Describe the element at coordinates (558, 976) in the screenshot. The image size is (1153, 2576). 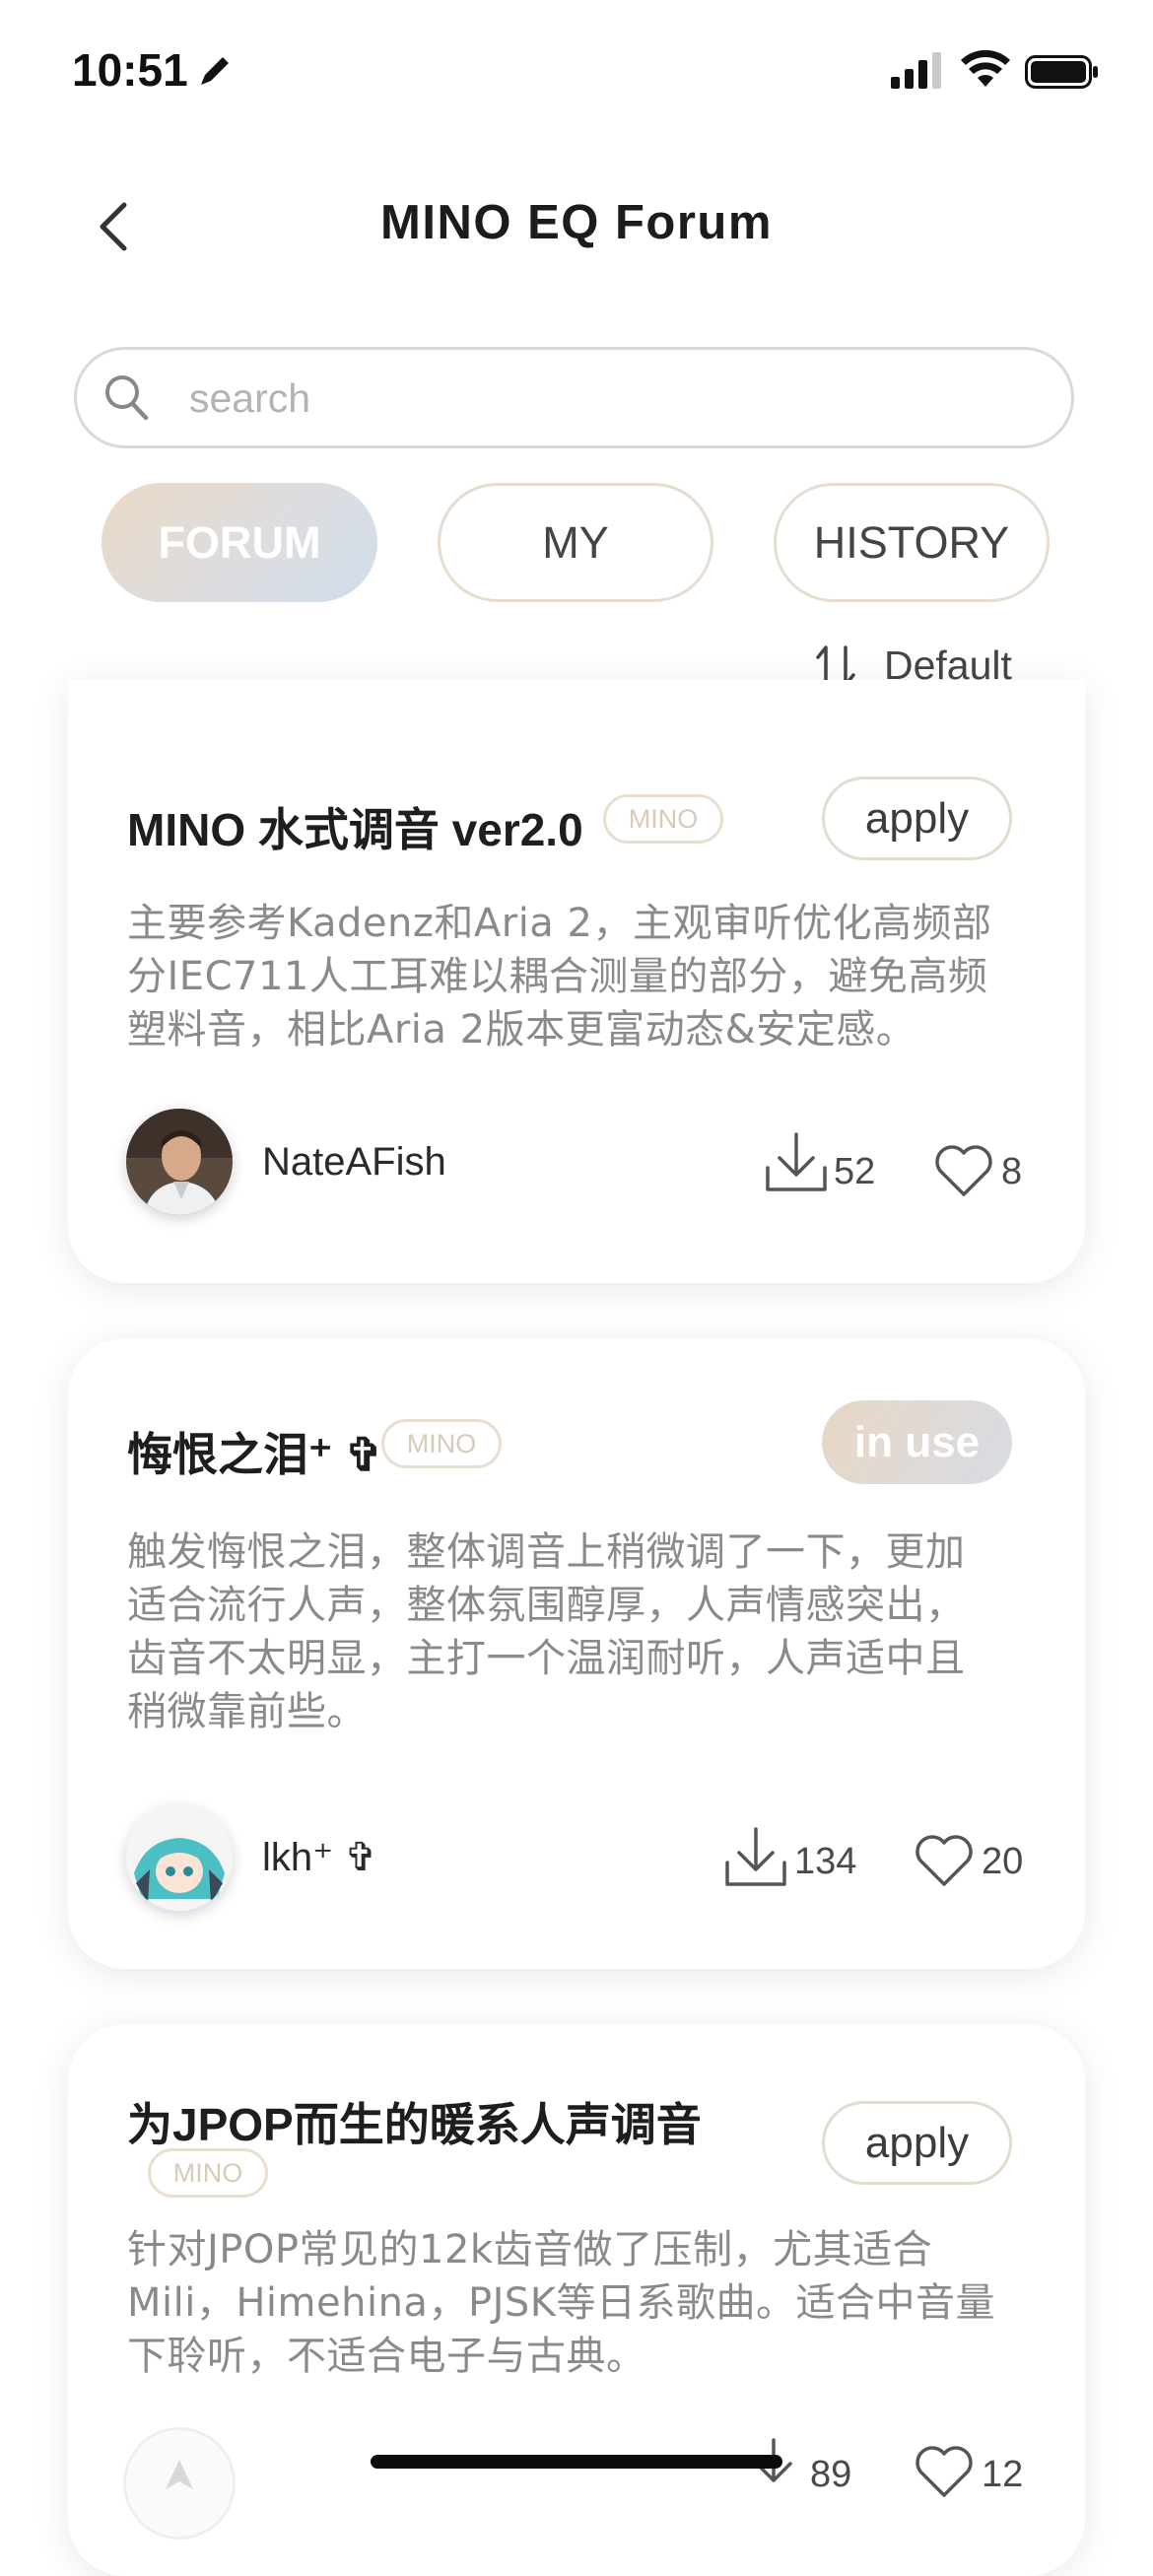
I see `description-line: 分IEC711人工耳难以耦合测量的部分，避免高频` at that location.